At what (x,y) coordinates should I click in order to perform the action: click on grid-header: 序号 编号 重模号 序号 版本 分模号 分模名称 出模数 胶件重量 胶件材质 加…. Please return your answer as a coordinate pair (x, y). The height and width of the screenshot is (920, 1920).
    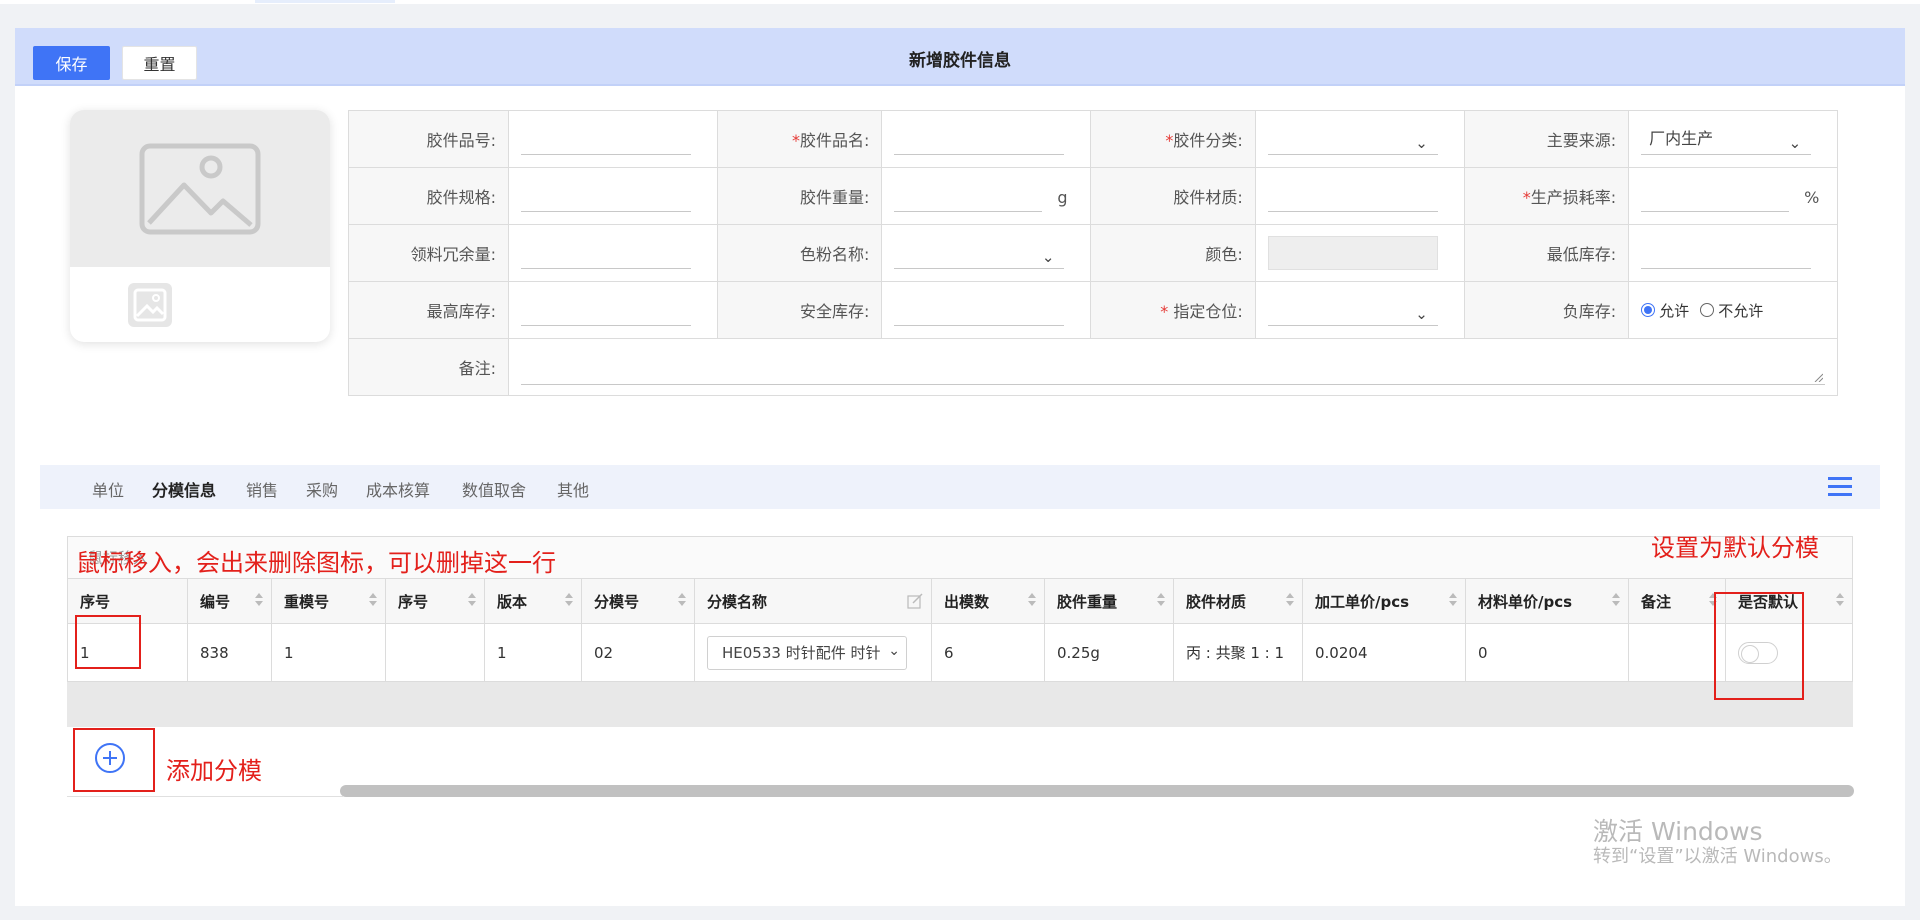
    Looking at the image, I should click on (960, 601).